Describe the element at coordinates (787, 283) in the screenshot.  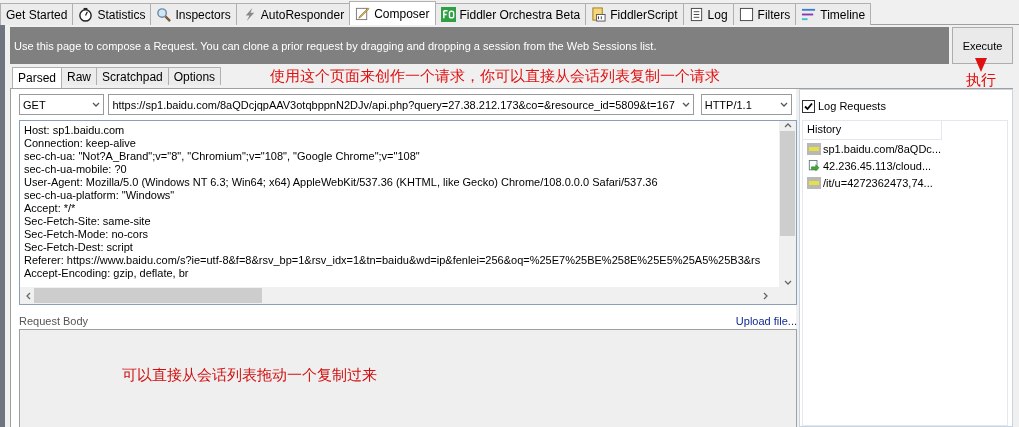
I see `scroll-down-icon` at that location.